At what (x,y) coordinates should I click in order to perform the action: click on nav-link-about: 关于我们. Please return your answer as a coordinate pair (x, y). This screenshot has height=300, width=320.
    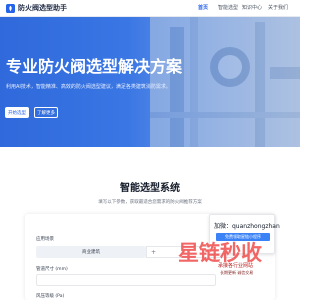
    Looking at the image, I should click on (278, 8).